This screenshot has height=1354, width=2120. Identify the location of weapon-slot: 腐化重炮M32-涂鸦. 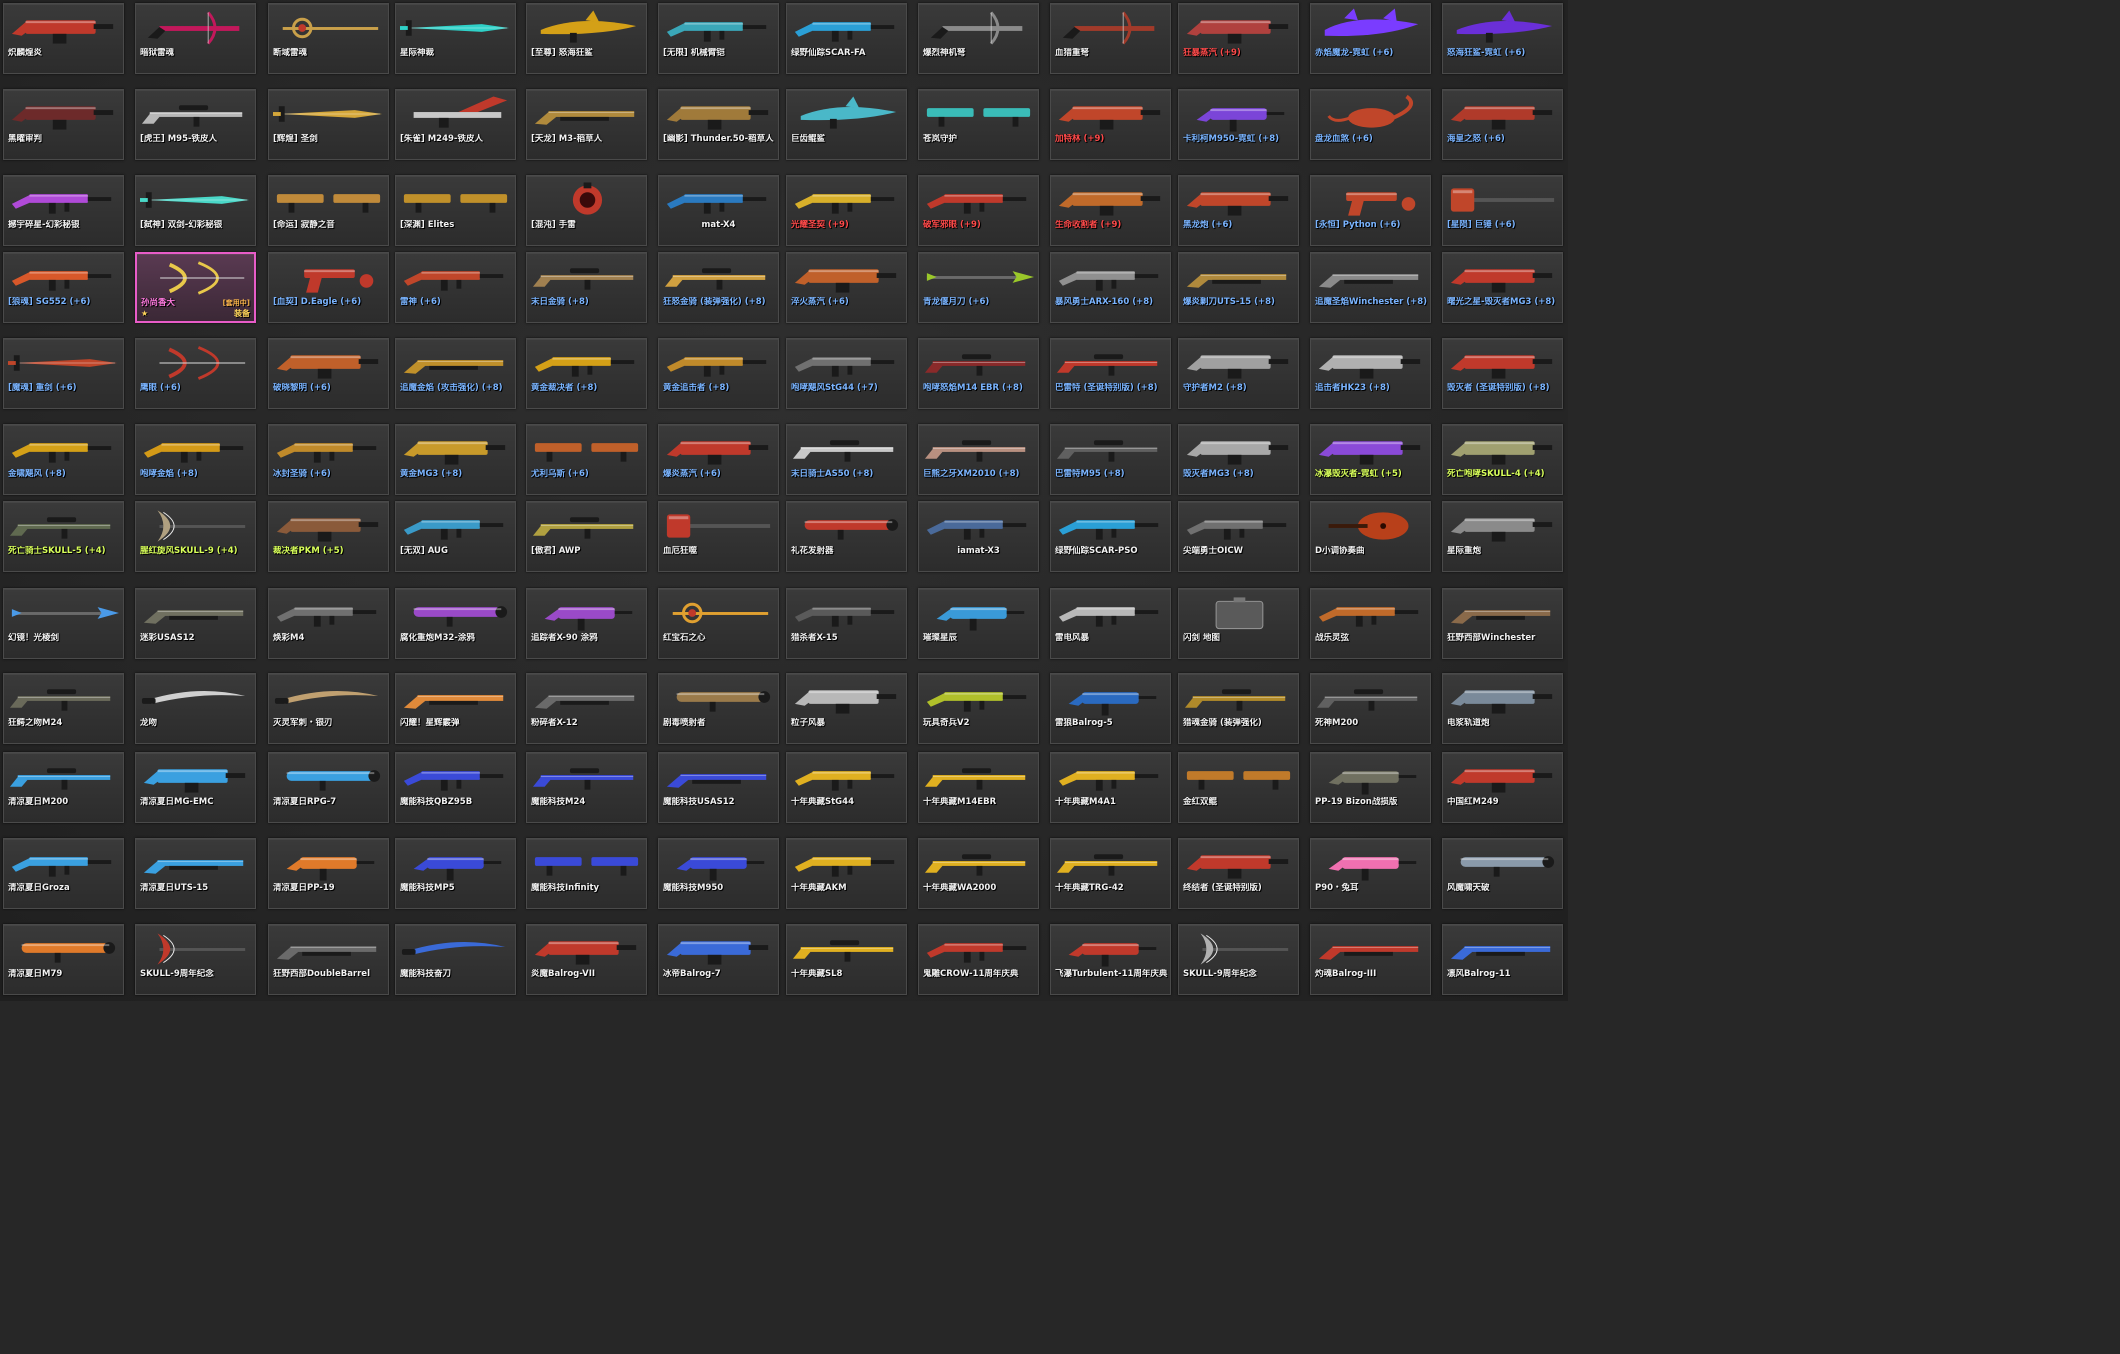
(455, 623).